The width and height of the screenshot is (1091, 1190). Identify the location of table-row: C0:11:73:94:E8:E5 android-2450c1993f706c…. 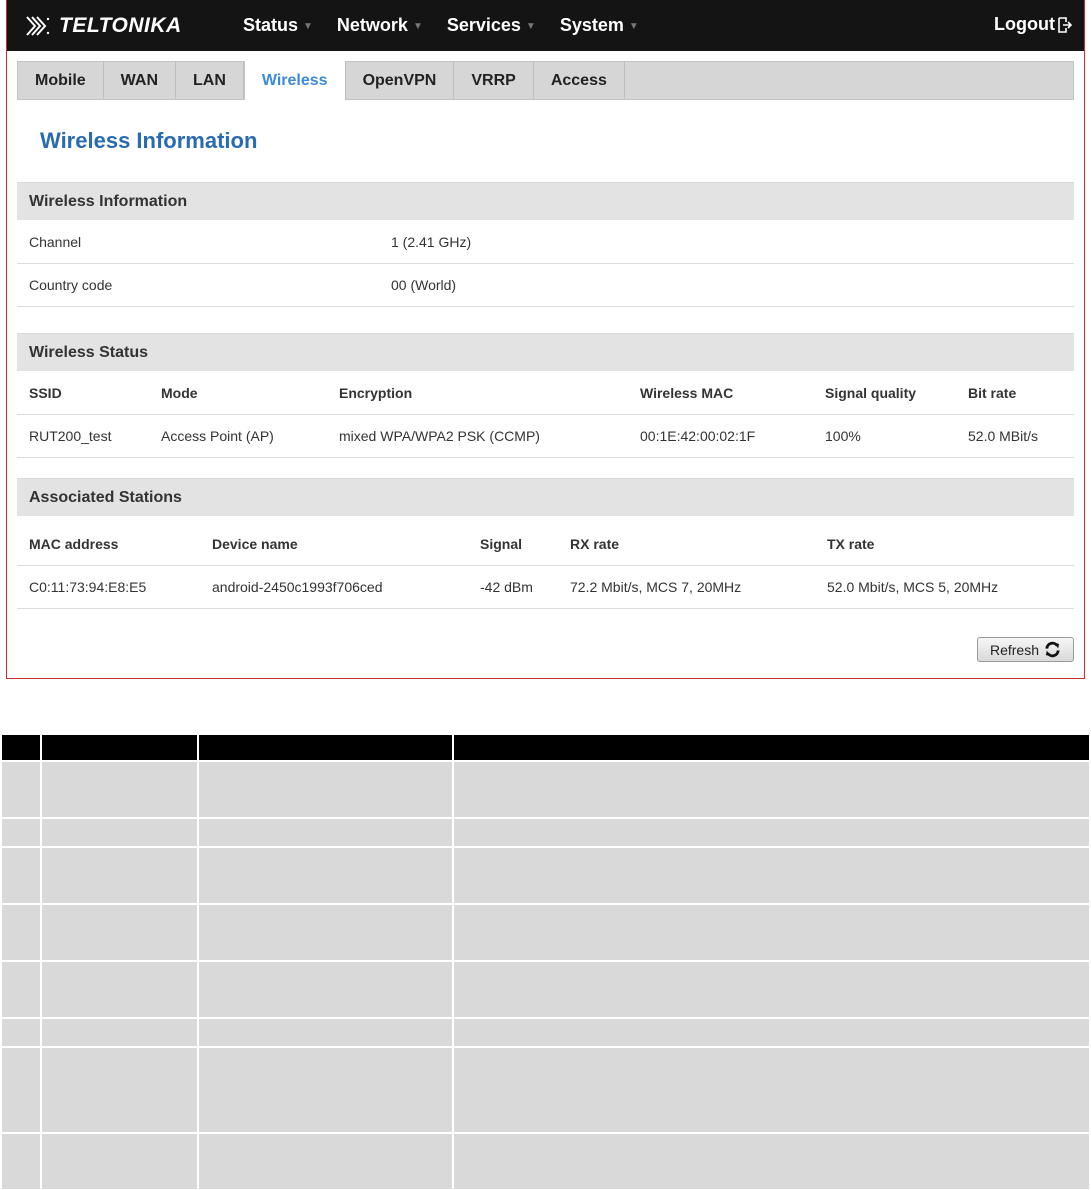
(545, 587).